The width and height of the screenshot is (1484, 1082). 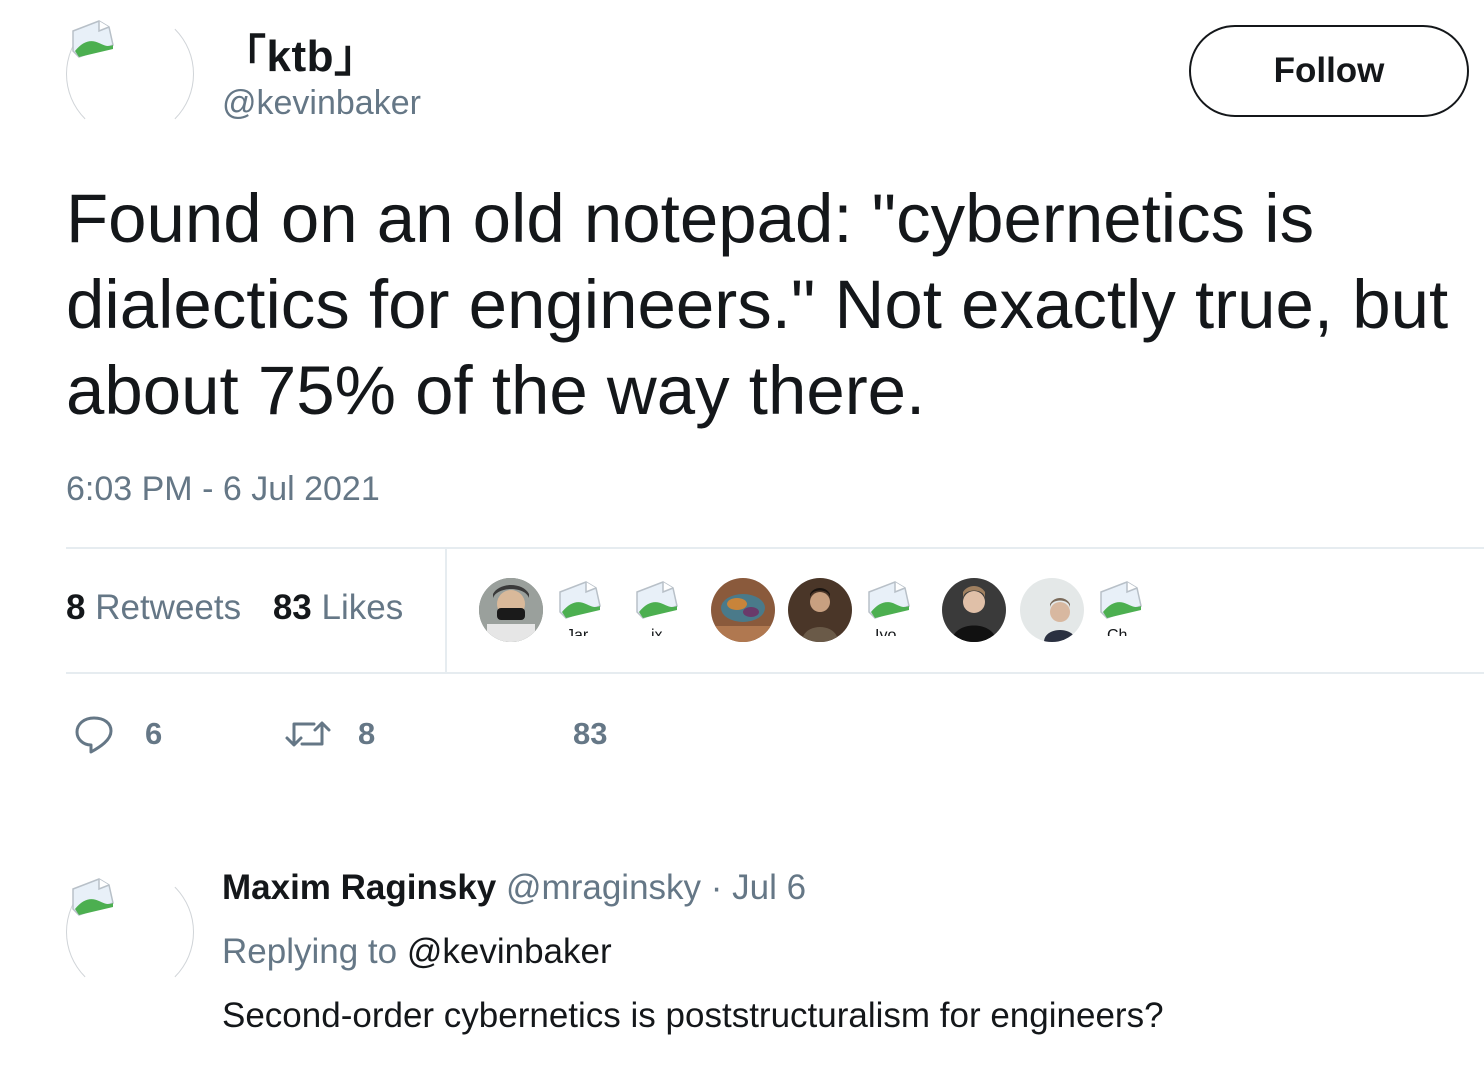 What do you see at coordinates (362, 607) in the screenshot?
I see `likes-label: Likes` at bounding box center [362, 607].